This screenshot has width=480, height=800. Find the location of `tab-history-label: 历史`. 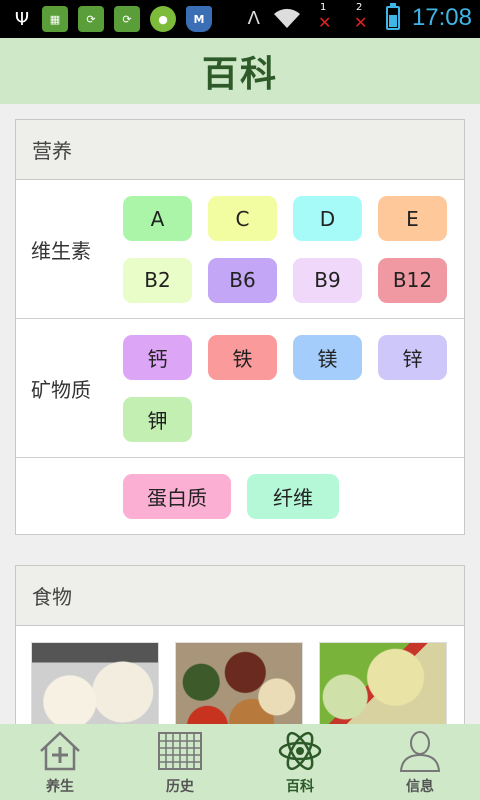

tab-history-label: 历史 is located at coordinates (180, 787).